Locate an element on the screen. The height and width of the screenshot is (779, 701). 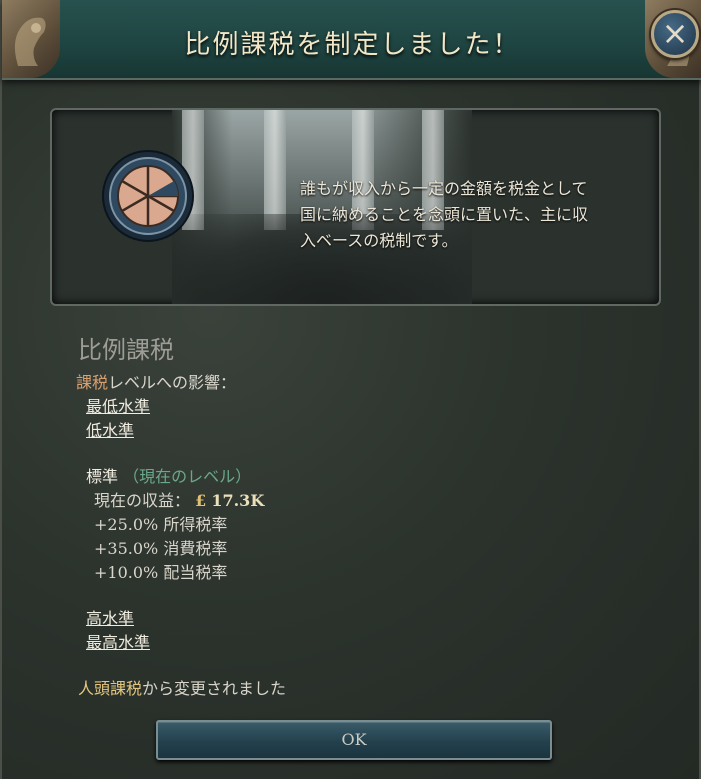
income-value: 17.3K is located at coordinates (238, 500).